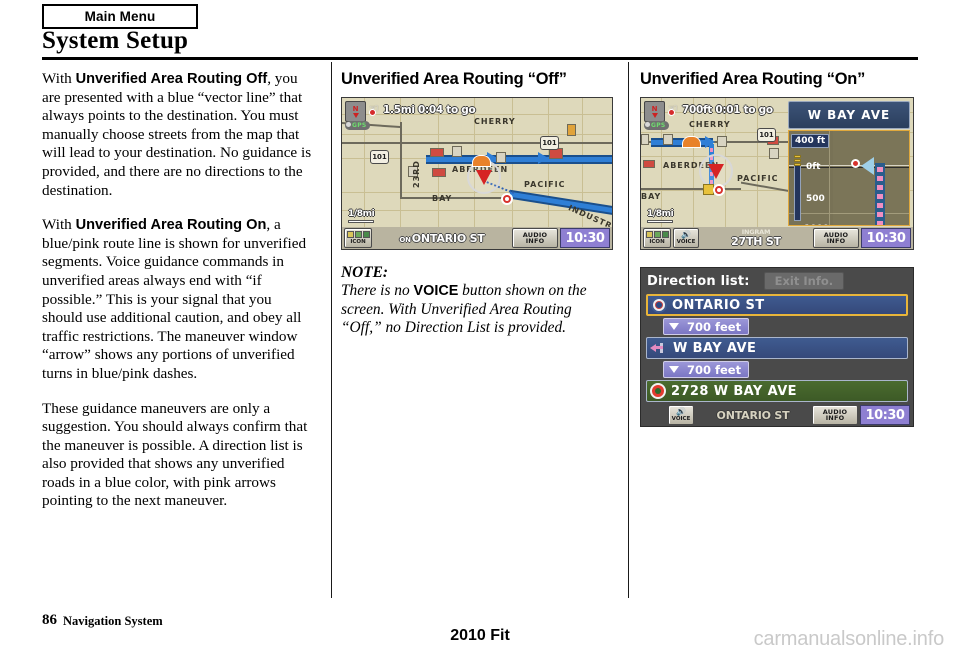 Image resolution: width=960 pixels, height=655 pixels. I want to click on icon-button-label: ICON, so click(657, 242).